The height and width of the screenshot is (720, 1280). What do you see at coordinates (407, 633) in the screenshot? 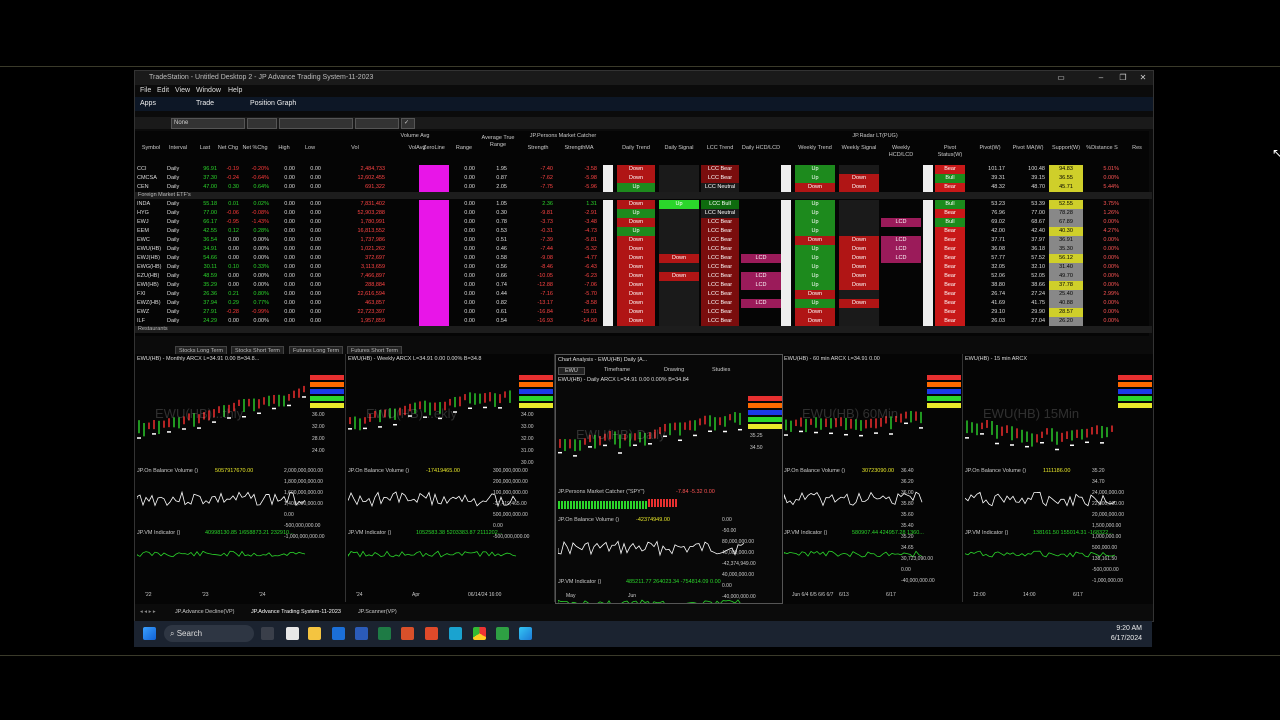
I see `powerpoint-icon` at bounding box center [407, 633].